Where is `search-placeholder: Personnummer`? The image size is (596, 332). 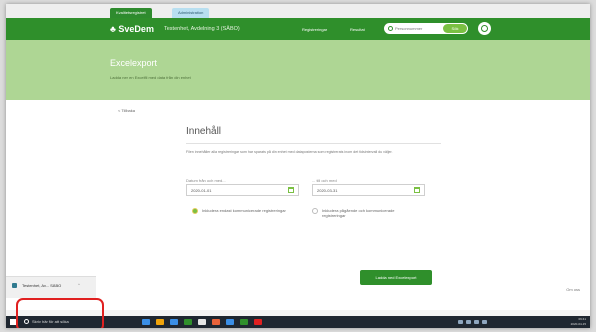
search-placeholder: Personnummer is located at coordinates (409, 28).